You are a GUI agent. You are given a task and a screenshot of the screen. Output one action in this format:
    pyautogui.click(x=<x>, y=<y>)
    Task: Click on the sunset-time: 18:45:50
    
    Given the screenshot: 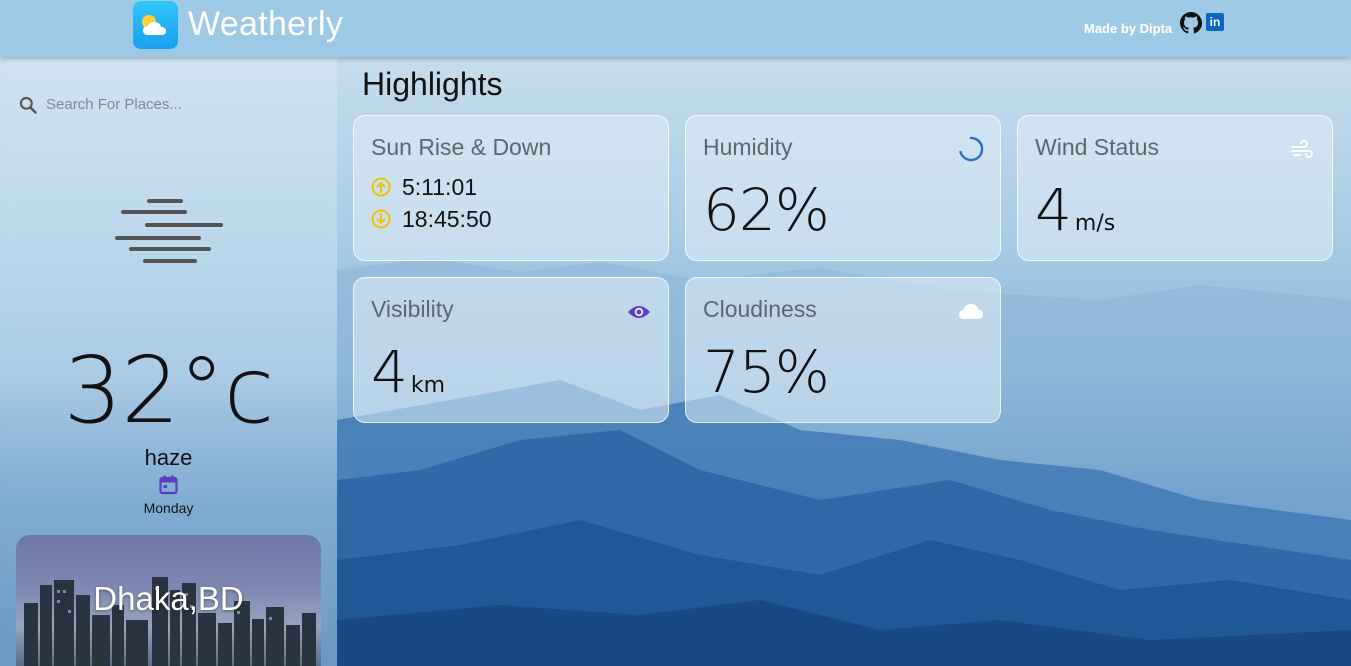 What is the action you would take?
    pyautogui.click(x=447, y=218)
    